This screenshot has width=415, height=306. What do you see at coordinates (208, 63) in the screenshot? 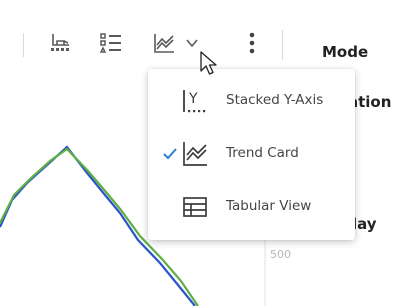
I see `mouse-cursor-icon` at bounding box center [208, 63].